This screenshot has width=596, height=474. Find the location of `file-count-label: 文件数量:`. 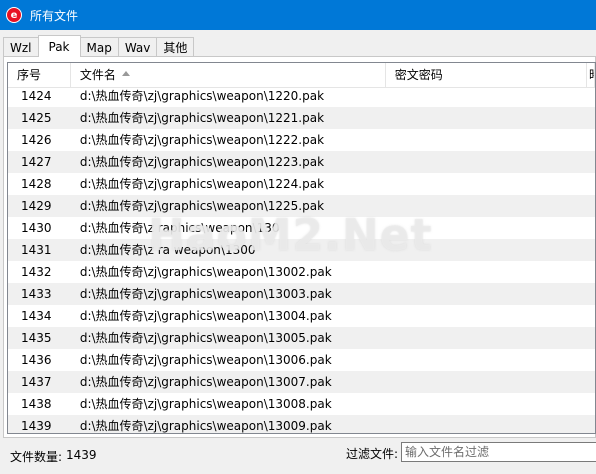

file-count-label: 文件数量: is located at coordinates (36, 457).